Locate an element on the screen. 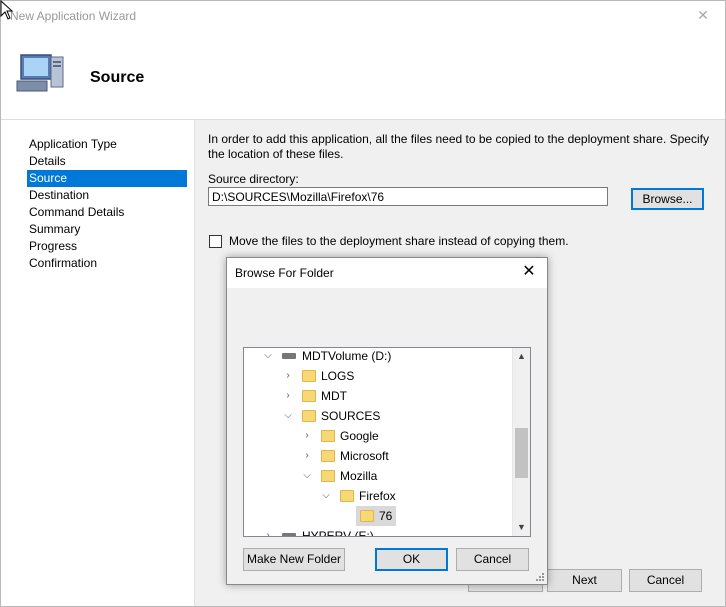  tree-item-label: Mozilla is located at coordinates (359, 476).